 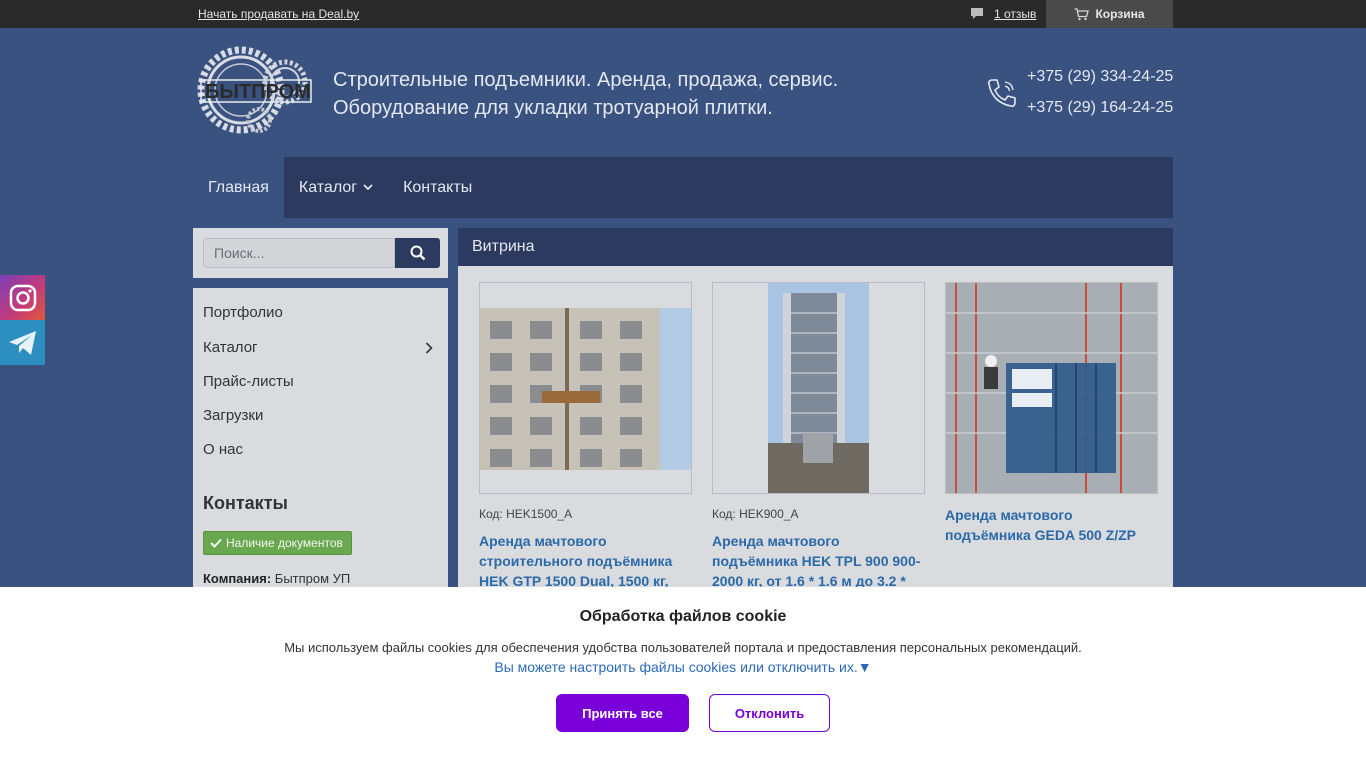 What do you see at coordinates (318, 415) in the screenshot?
I see `sidebar-item-downloads: Загрузки` at bounding box center [318, 415].